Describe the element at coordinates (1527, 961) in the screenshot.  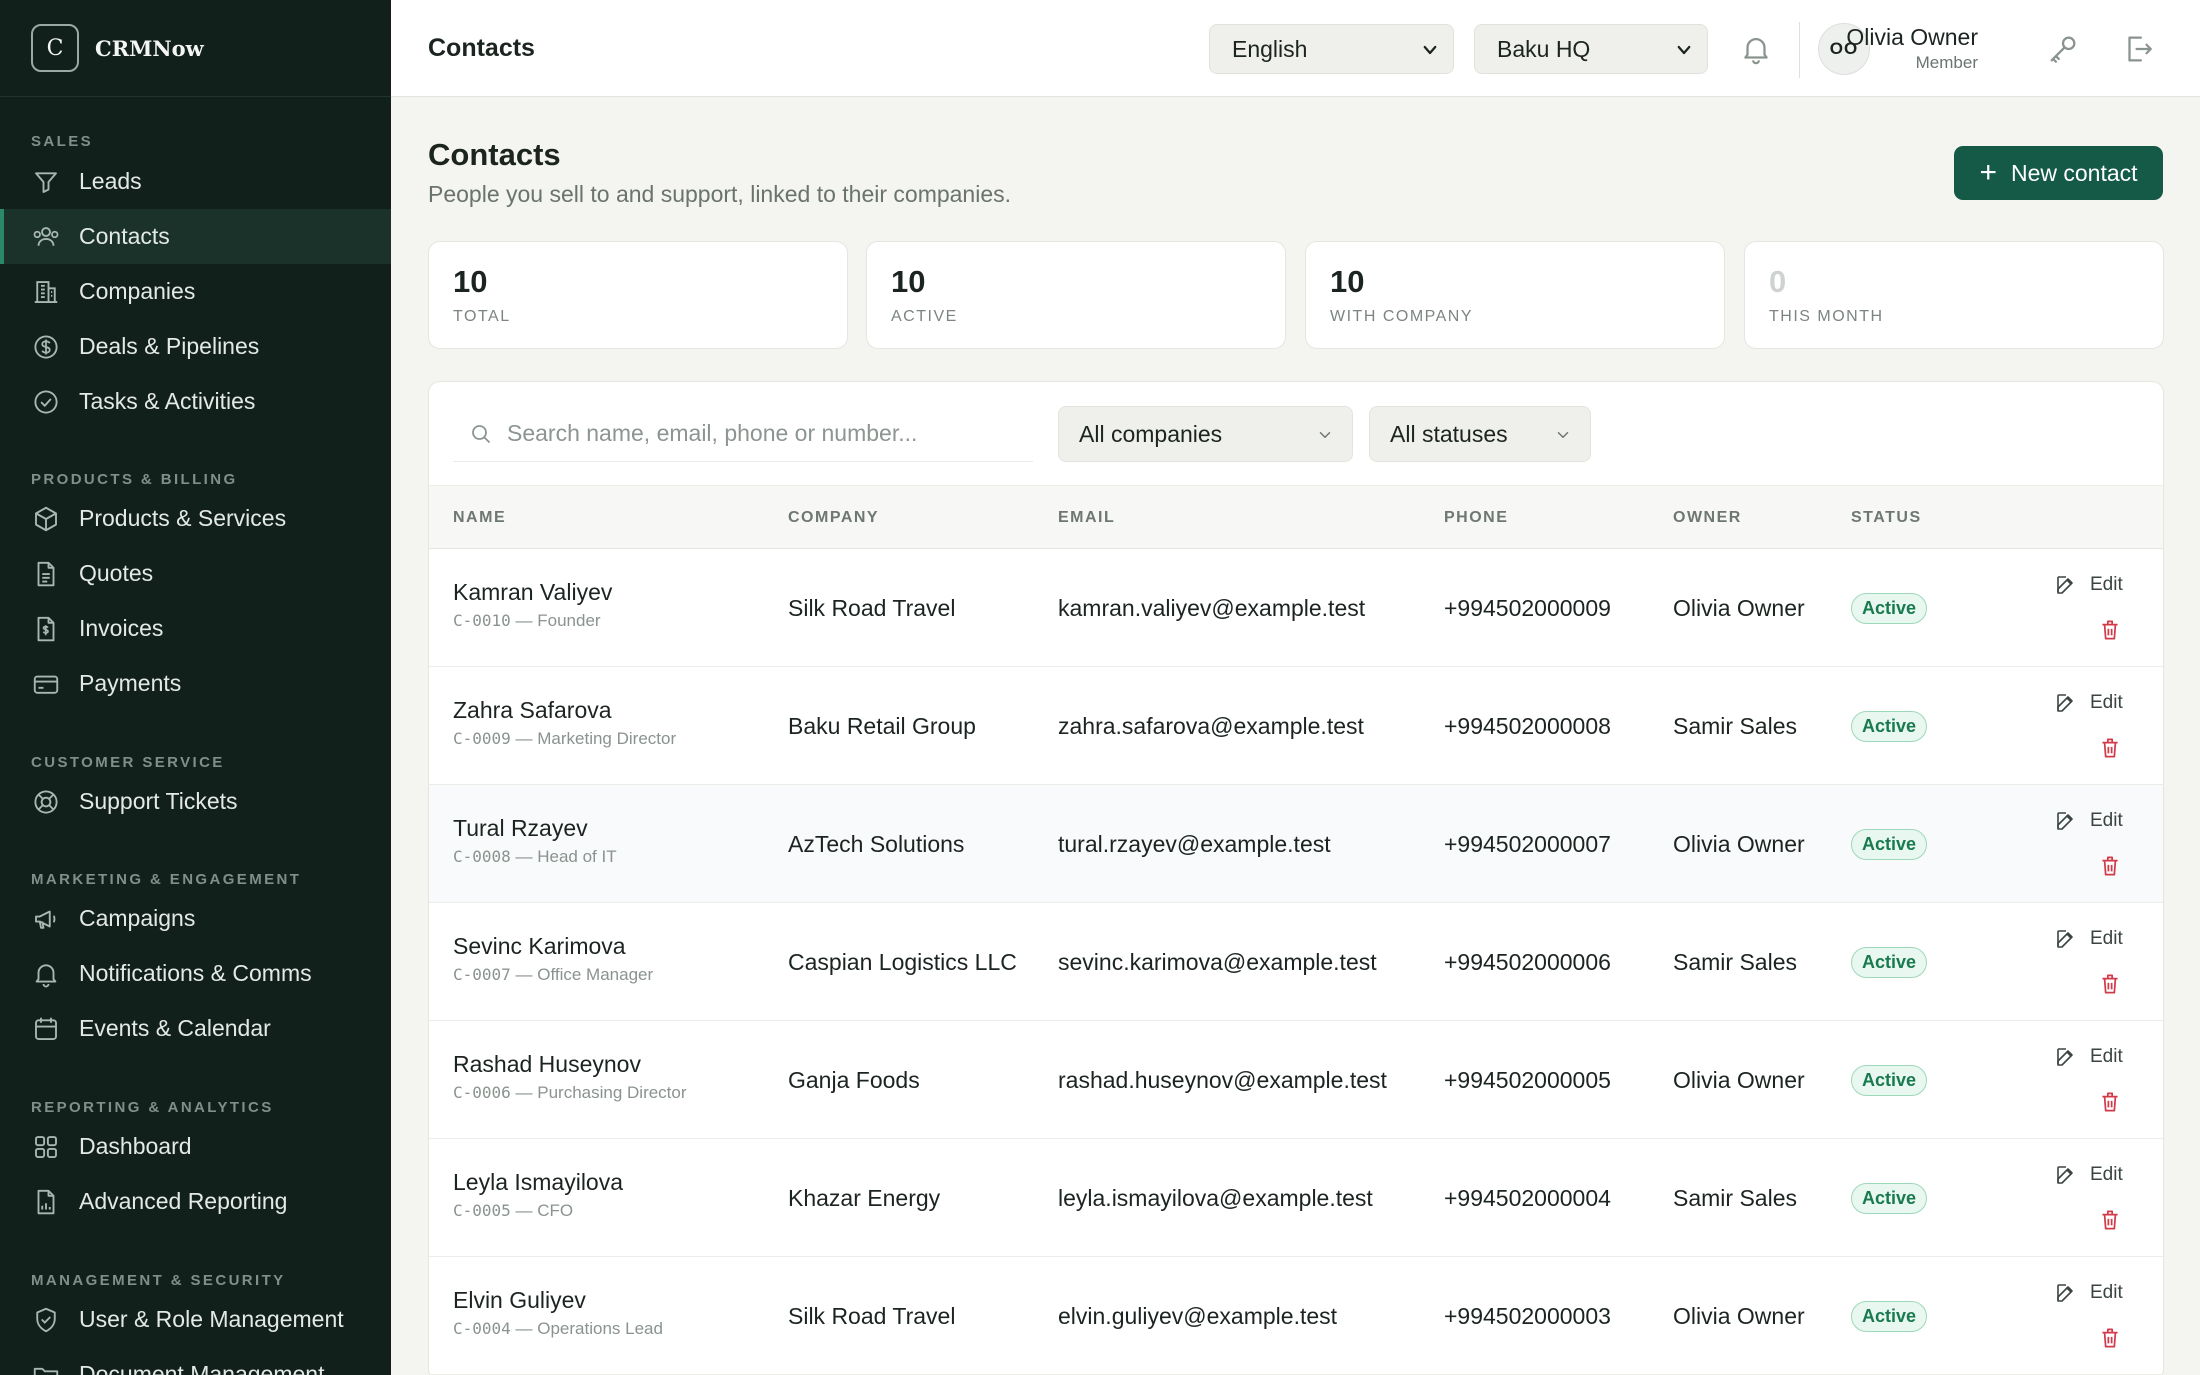
I see `phone-cell: +994502000006` at that location.